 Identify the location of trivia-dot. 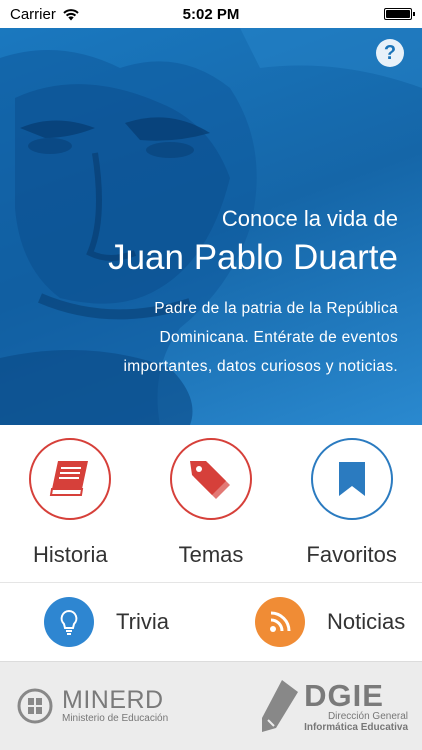
(69, 622).